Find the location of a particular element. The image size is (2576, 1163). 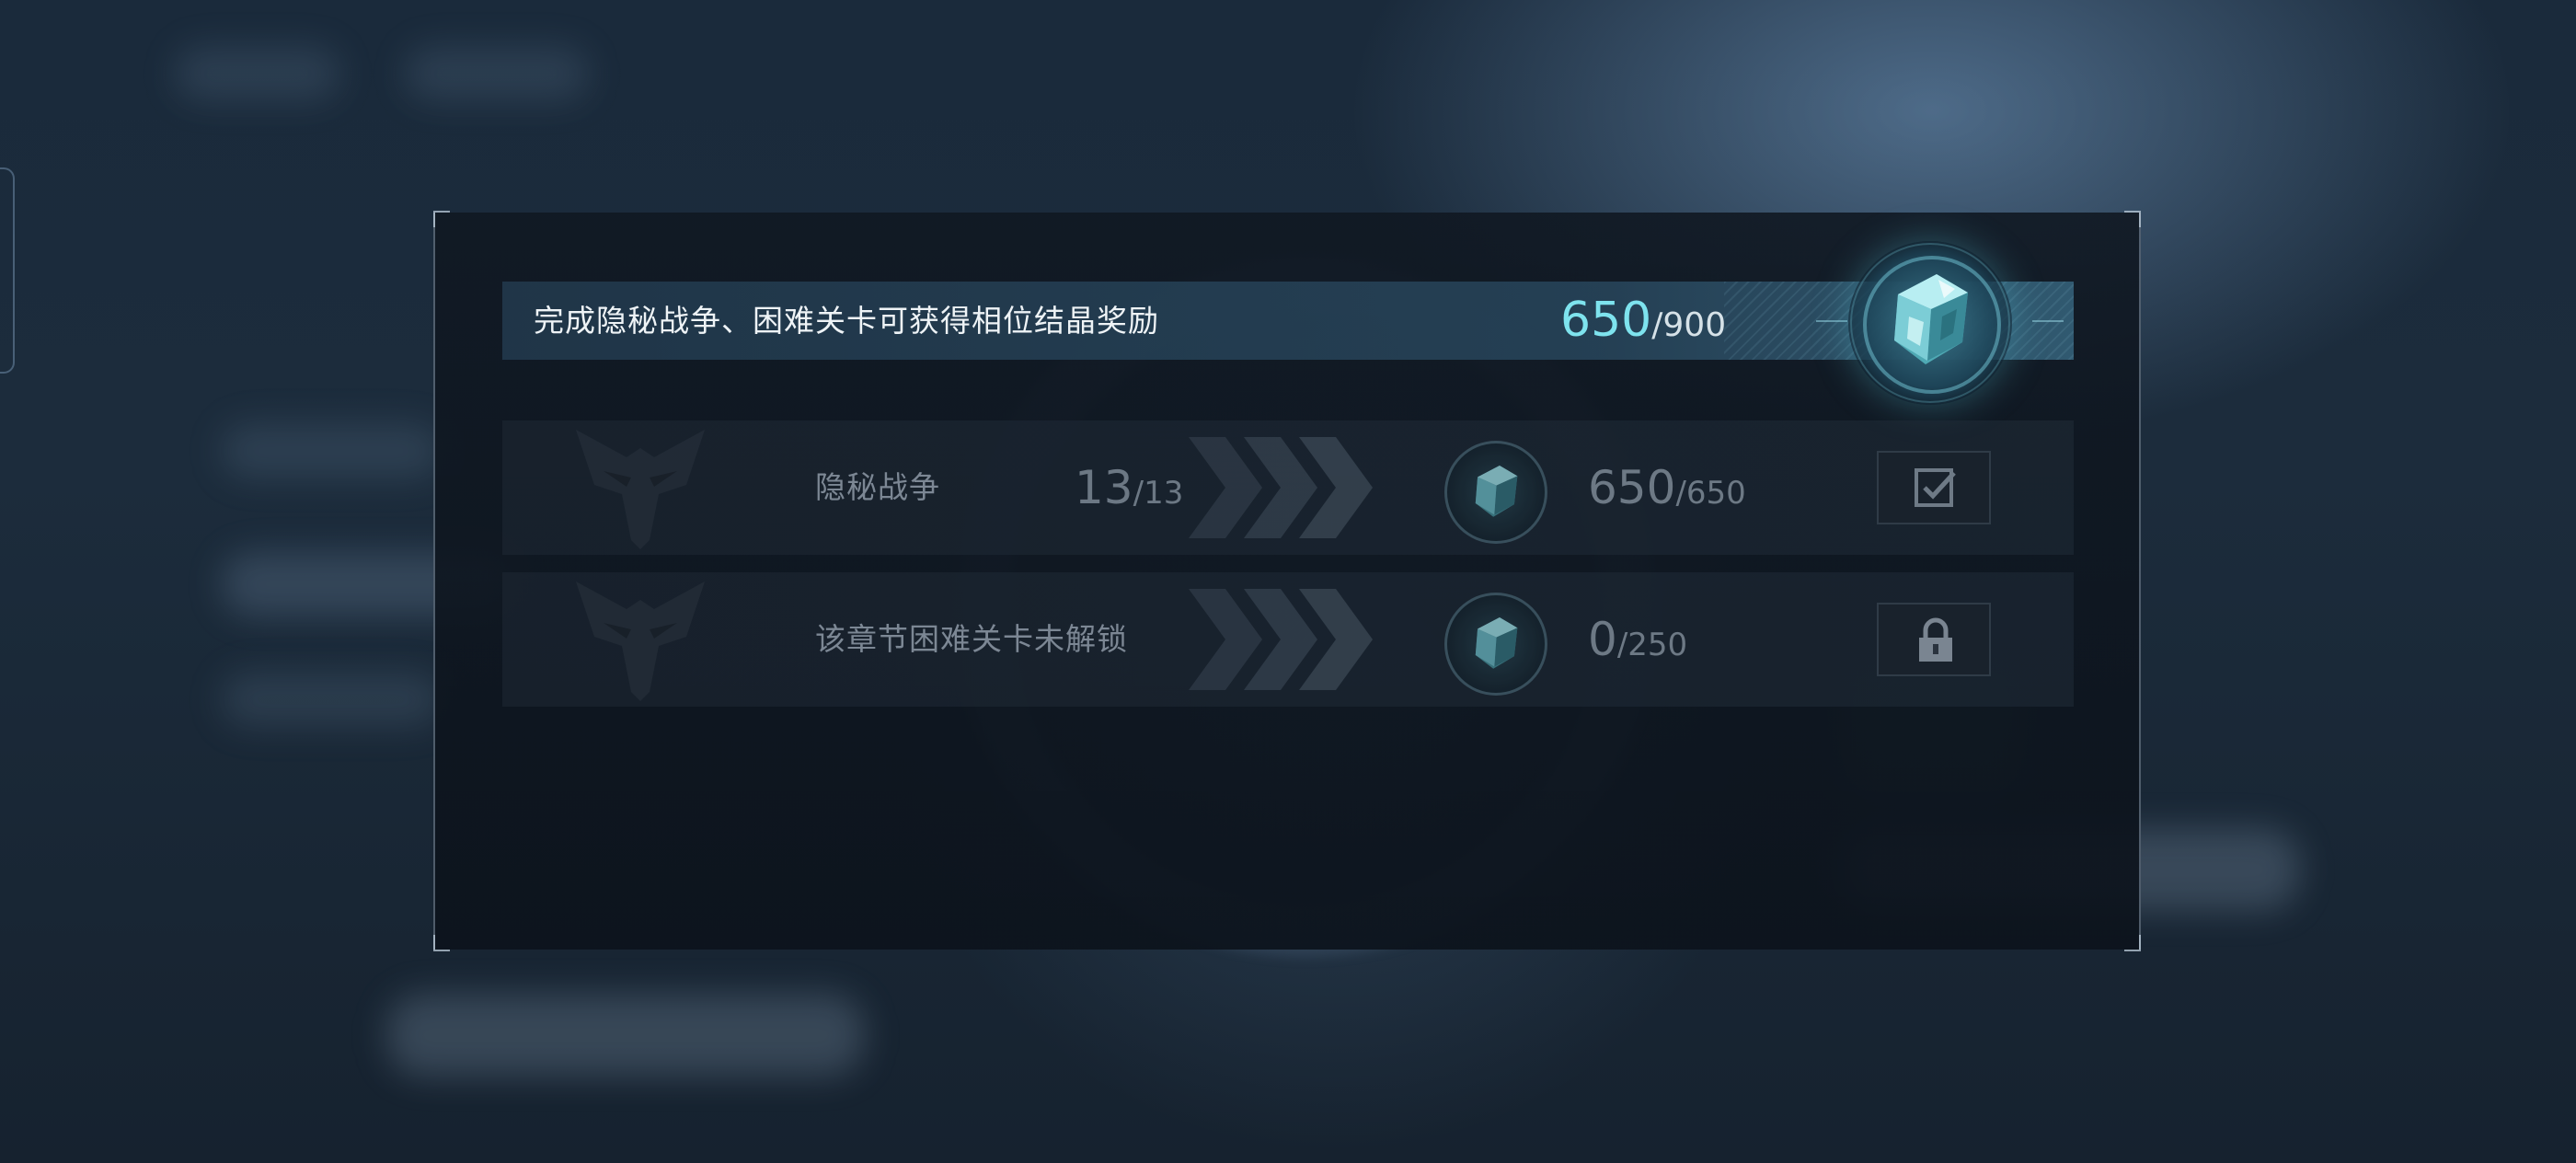

row-reward-total: /650 is located at coordinates (1710, 493).